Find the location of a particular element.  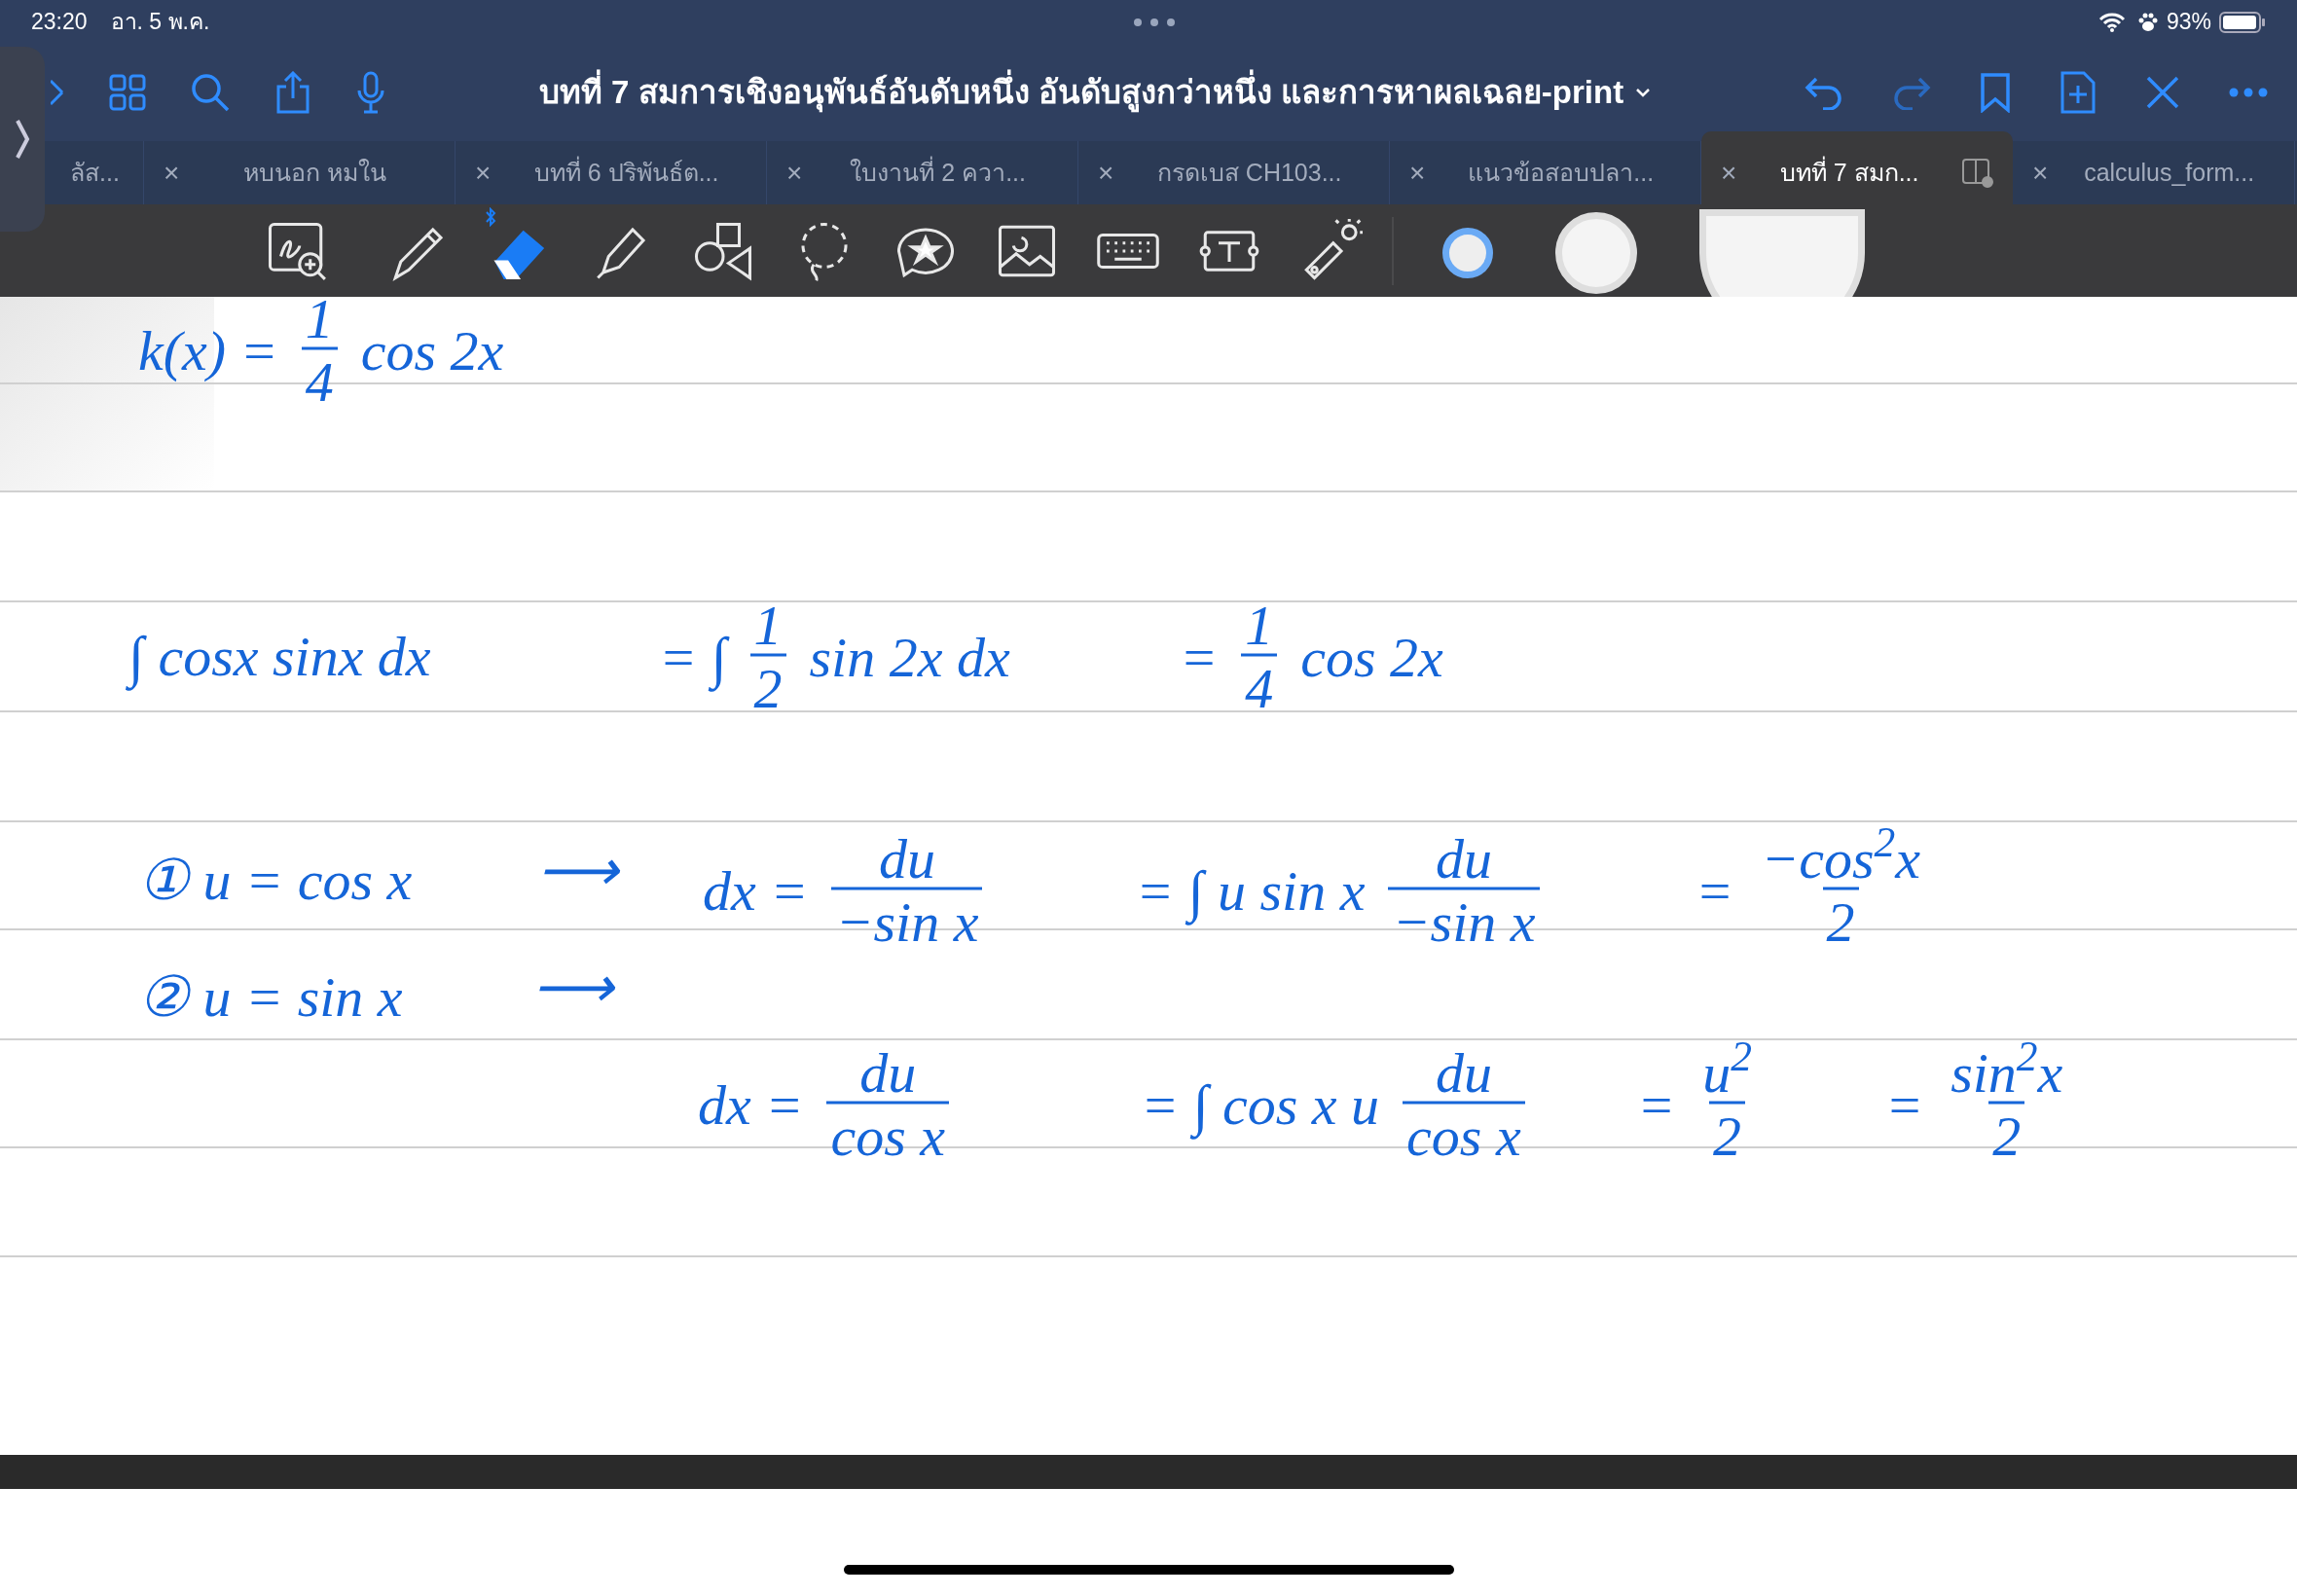

status-date: อา. 5 พ.ค. is located at coordinates (160, 22).